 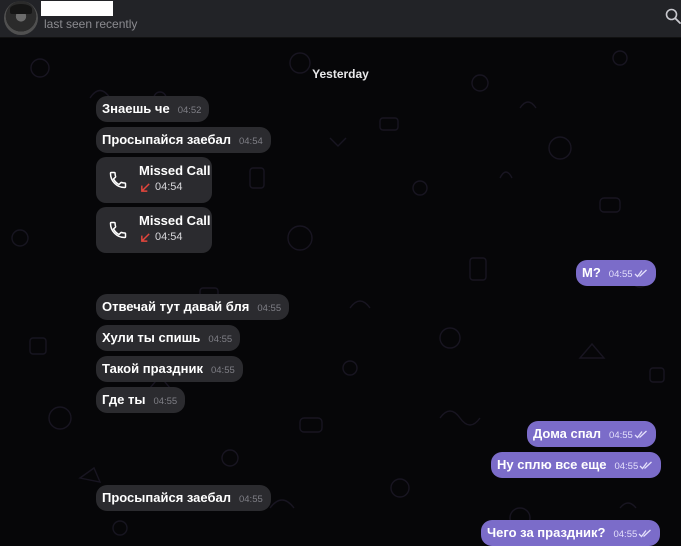 I want to click on message-text: Знаешь че, so click(x=136, y=108).